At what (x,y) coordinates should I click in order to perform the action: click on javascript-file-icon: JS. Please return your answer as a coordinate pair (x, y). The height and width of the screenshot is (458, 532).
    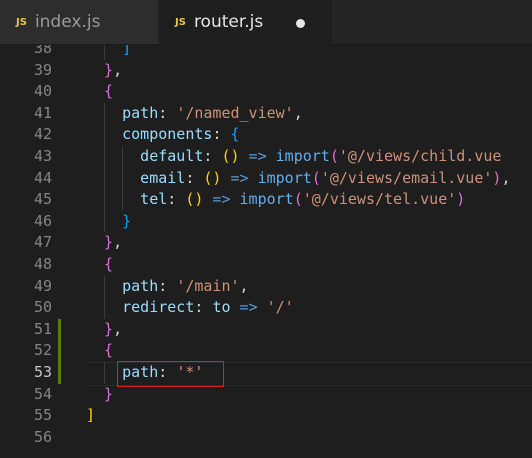
    Looking at the image, I should click on (21, 22).